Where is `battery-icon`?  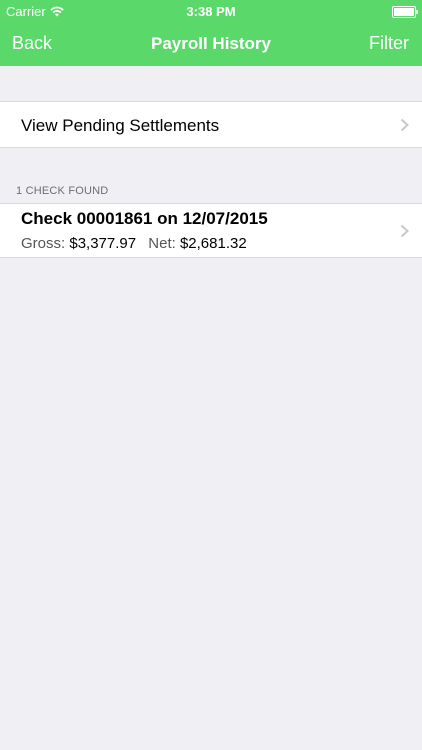
battery-icon is located at coordinates (405, 12).